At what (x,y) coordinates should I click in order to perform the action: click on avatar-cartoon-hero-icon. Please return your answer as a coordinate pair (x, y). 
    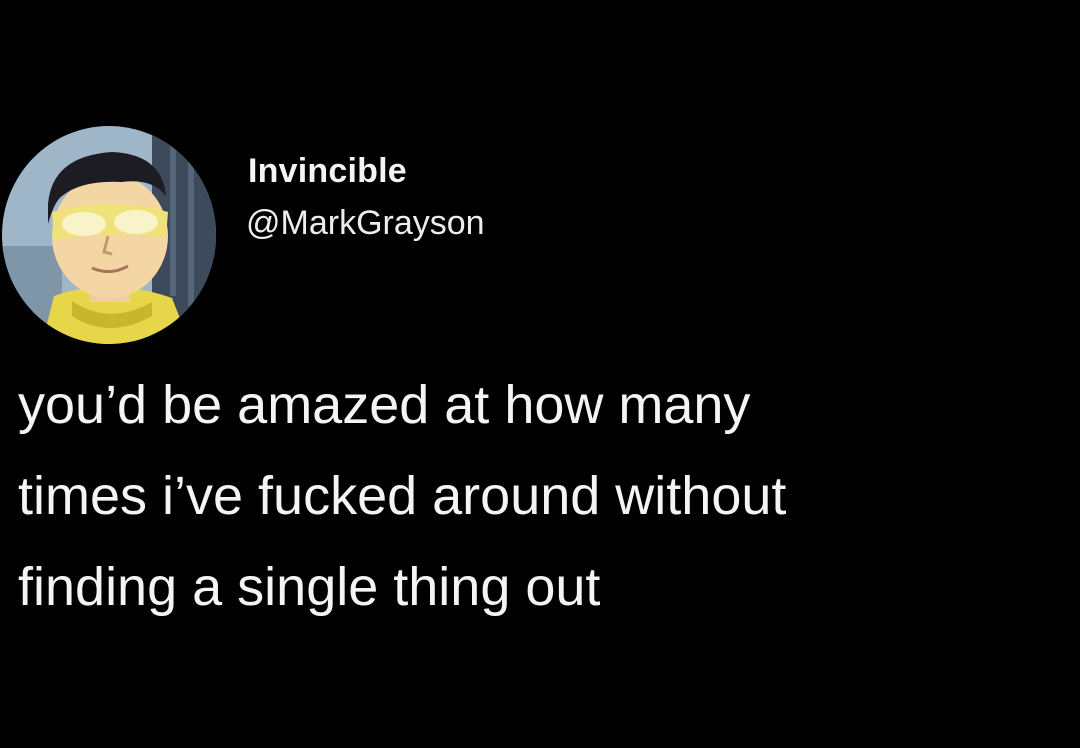
    Looking at the image, I should click on (109, 235).